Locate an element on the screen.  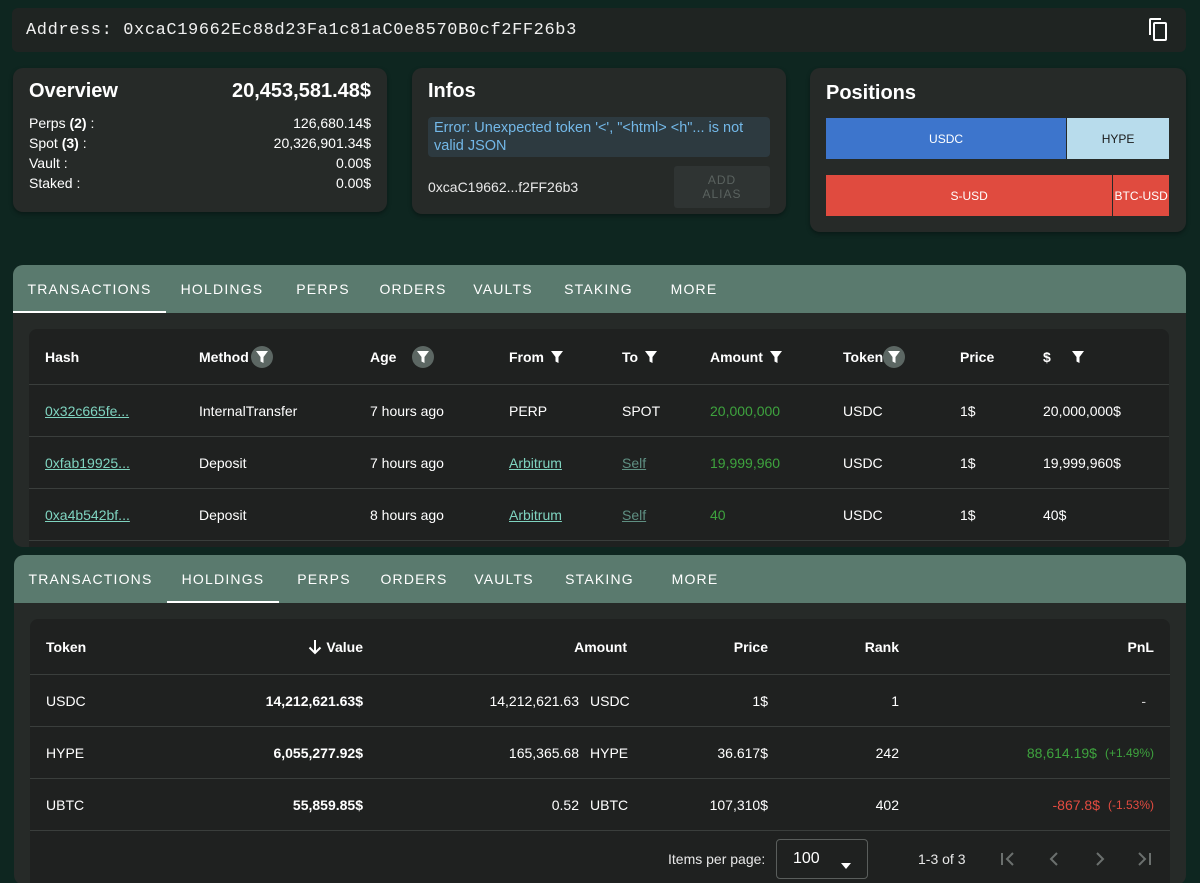
next-page-icon is located at coordinates (1100, 859).